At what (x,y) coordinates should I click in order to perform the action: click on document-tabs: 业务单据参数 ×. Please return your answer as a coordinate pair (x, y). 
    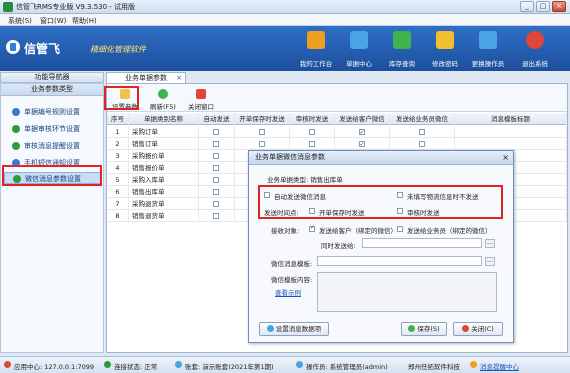
    Looking at the image, I should click on (338, 77).